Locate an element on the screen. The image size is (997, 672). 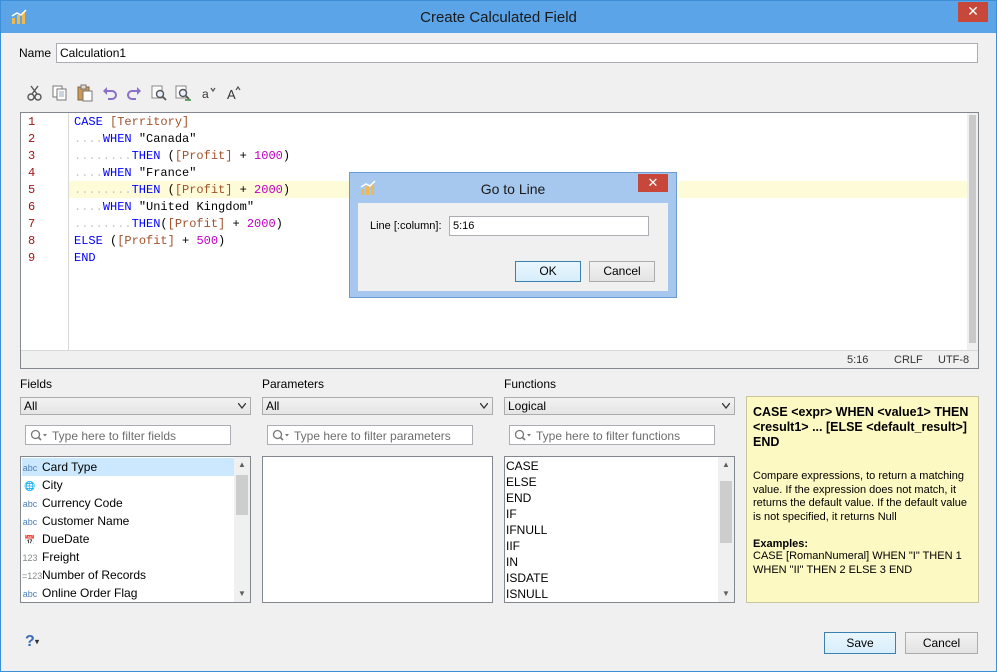
dialog-body: Line [:column]: 5:16 OK Cancel is located at coordinates (513, 247).